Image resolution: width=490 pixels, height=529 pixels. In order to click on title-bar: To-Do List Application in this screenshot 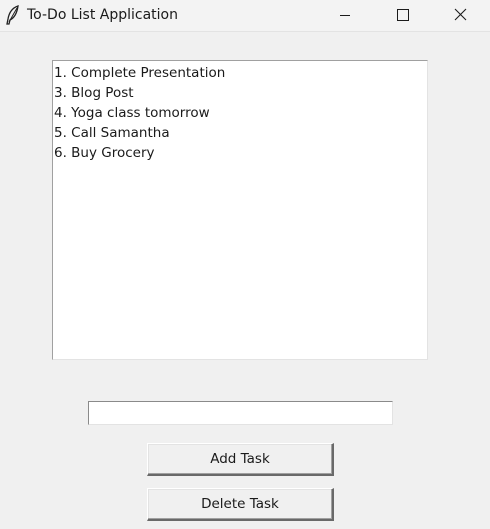, I will do `click(245, 16)`.